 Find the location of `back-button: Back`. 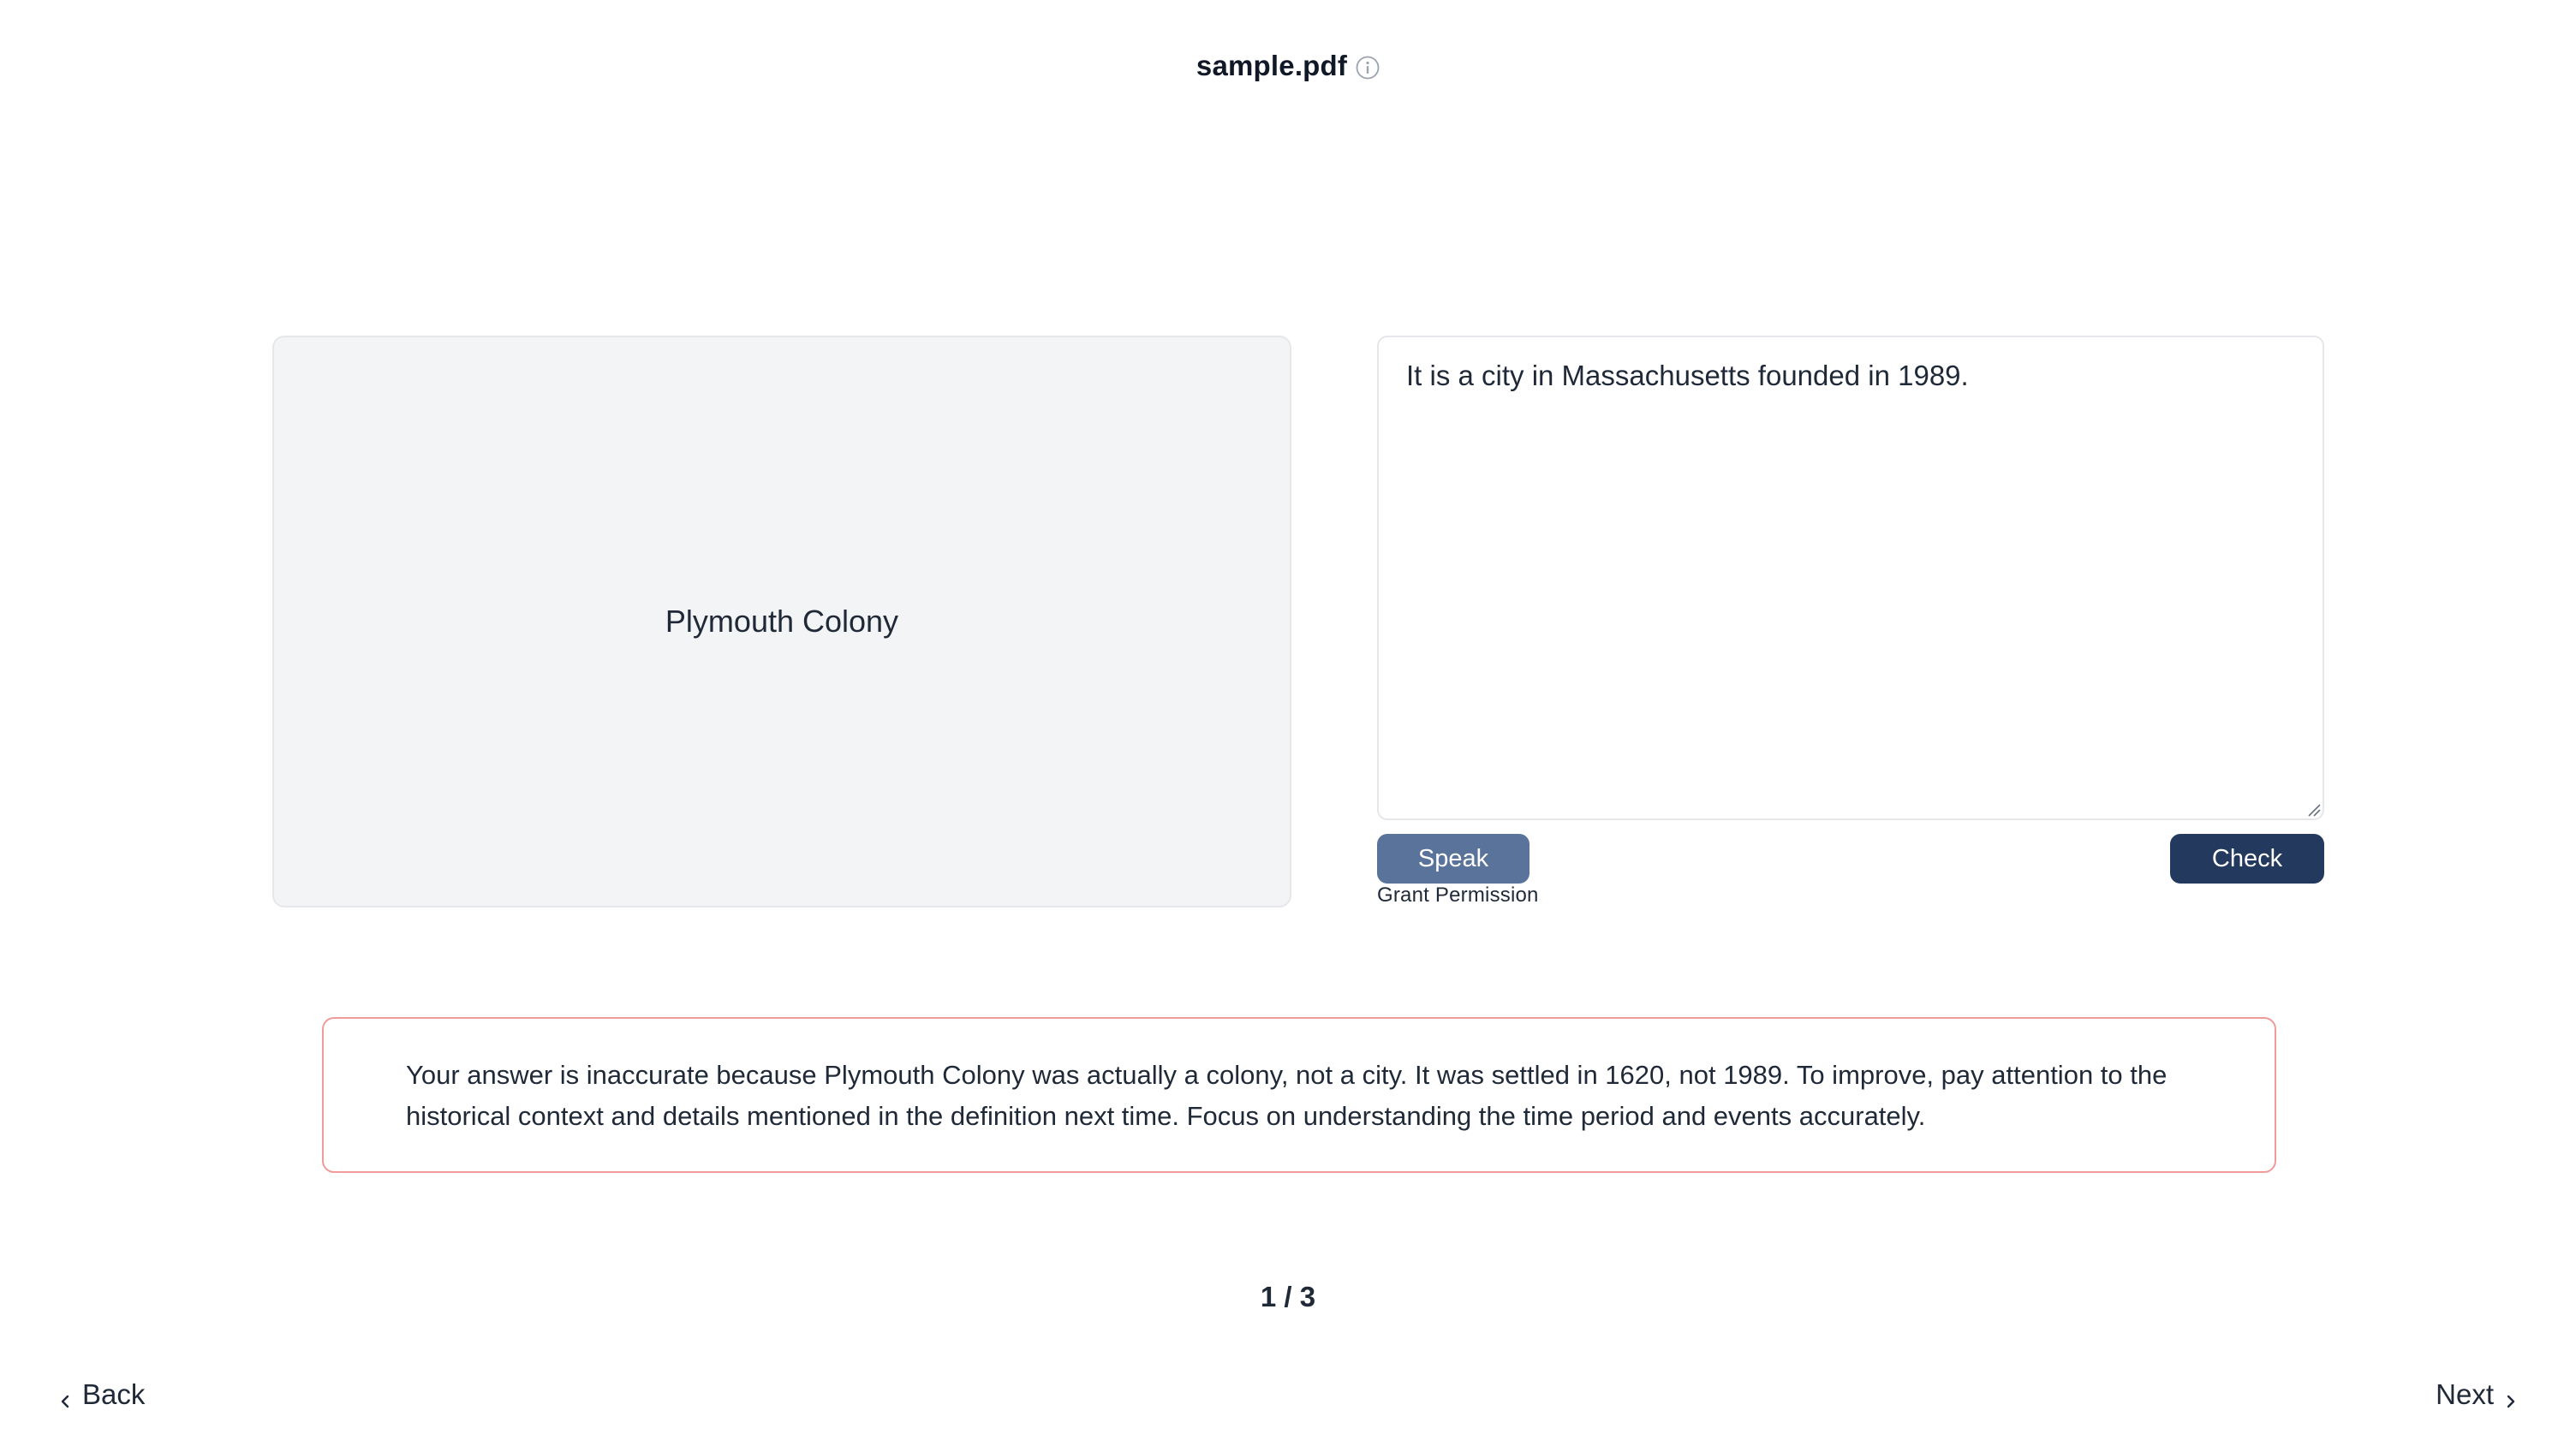

back-button: Back is located at coordinates (101, 1394).